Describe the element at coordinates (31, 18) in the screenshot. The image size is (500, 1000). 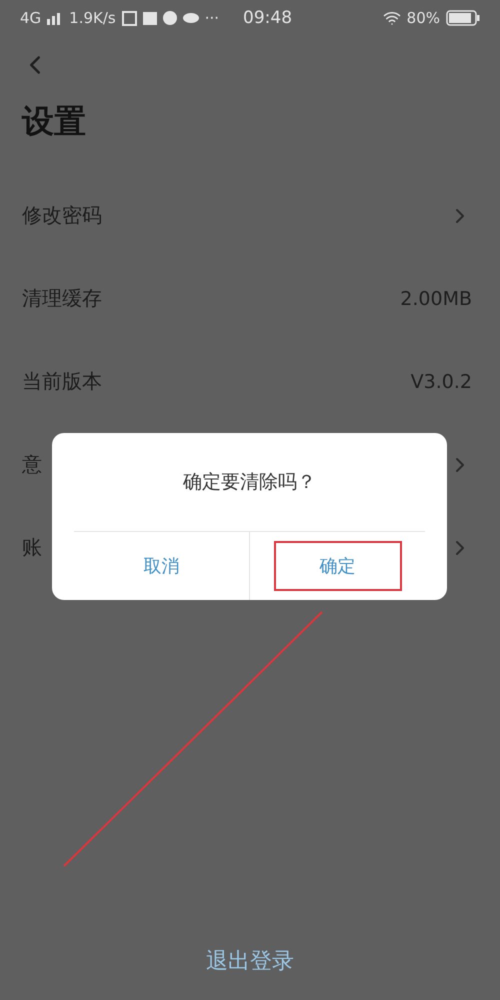
I see `network-type: 4G` at that location.